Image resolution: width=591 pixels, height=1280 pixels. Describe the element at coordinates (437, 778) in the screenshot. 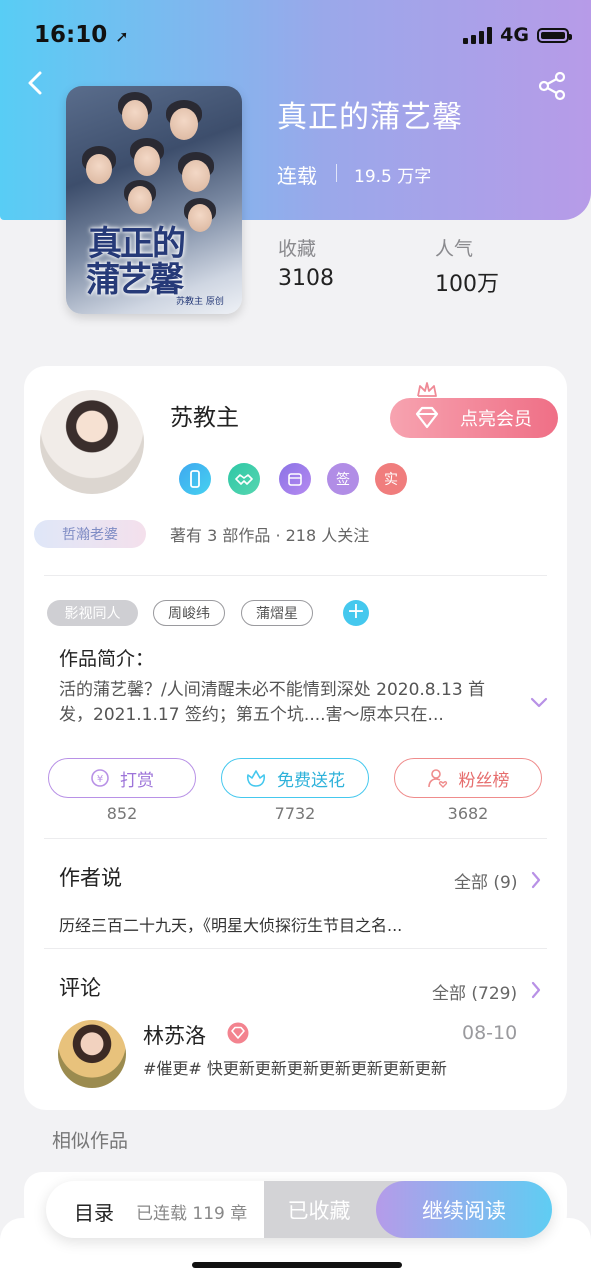

I see `user-heart-icon` at that location.